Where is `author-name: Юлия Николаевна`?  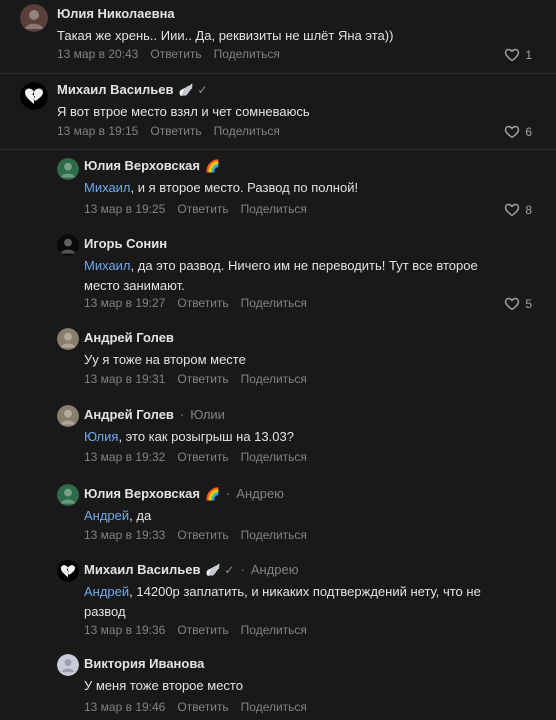 author-name: Юлия Николаевна is located at coordinates (116, 13).